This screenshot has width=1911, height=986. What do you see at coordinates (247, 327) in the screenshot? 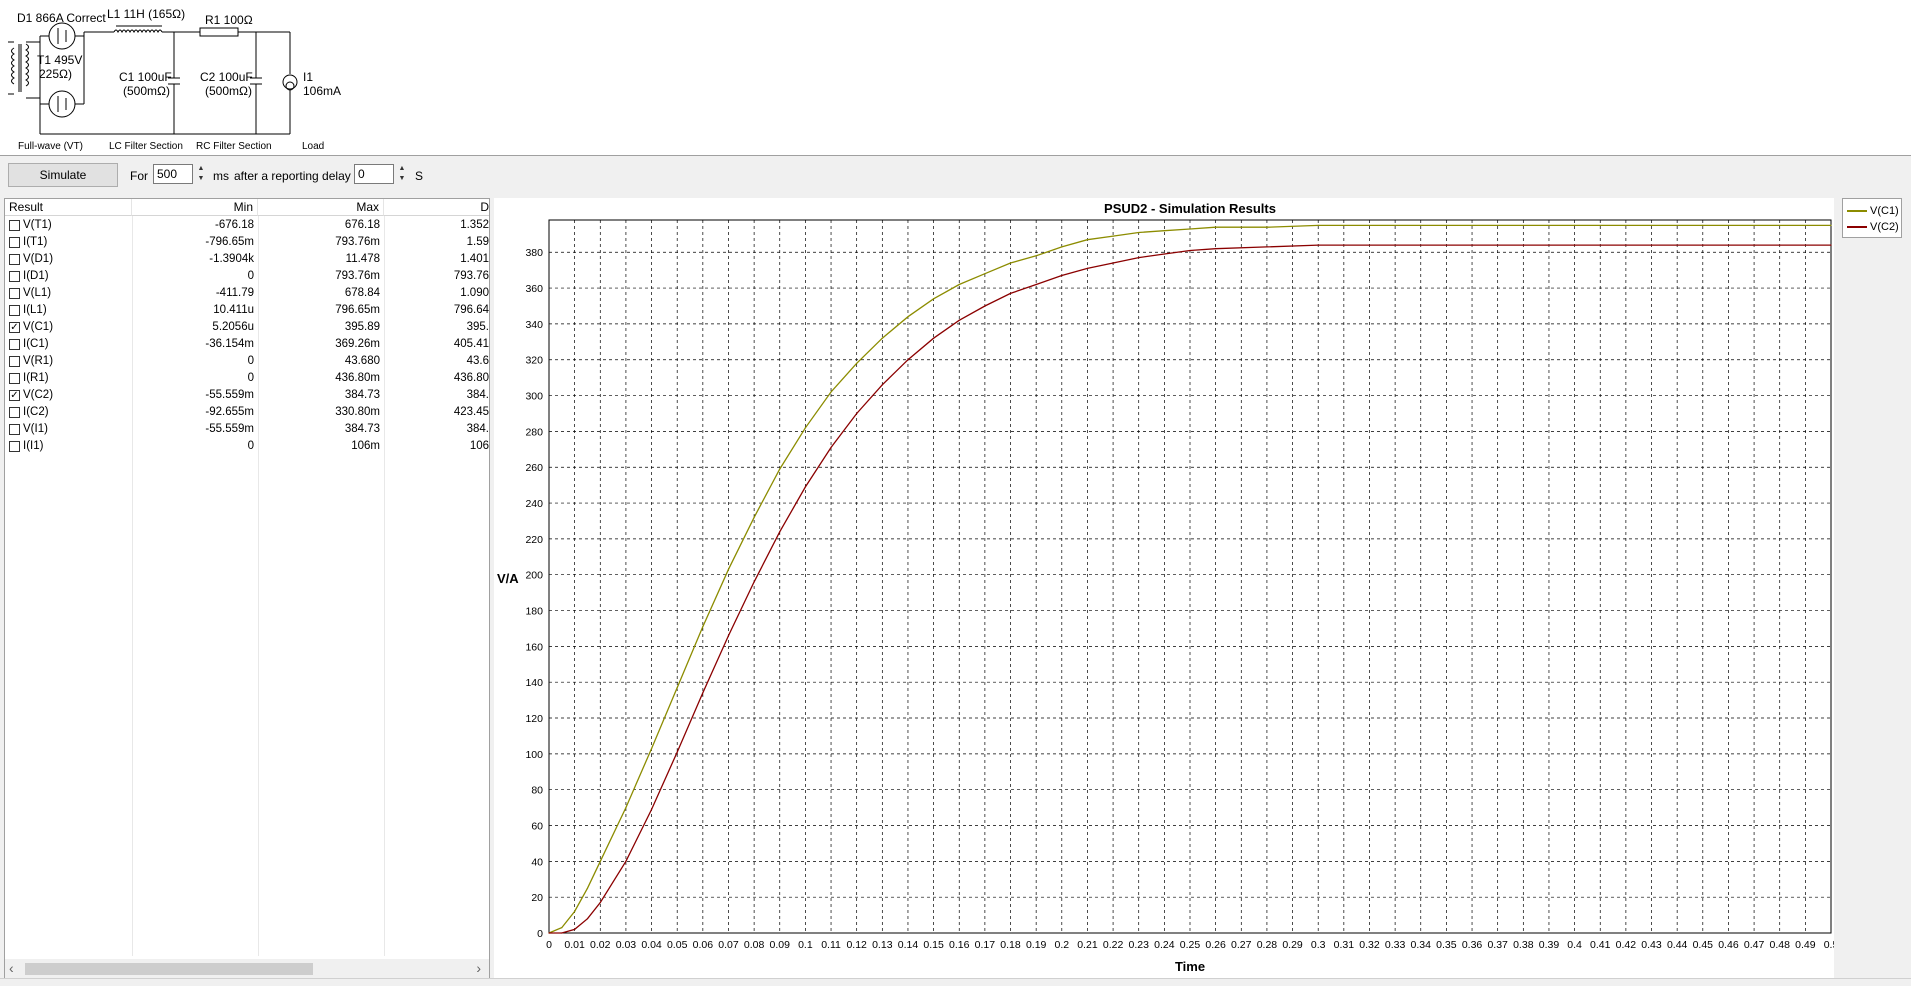
I see `table-row: ✓ V(C1) 5.2056u 395.89 395.` at bounding box center [247, 327].